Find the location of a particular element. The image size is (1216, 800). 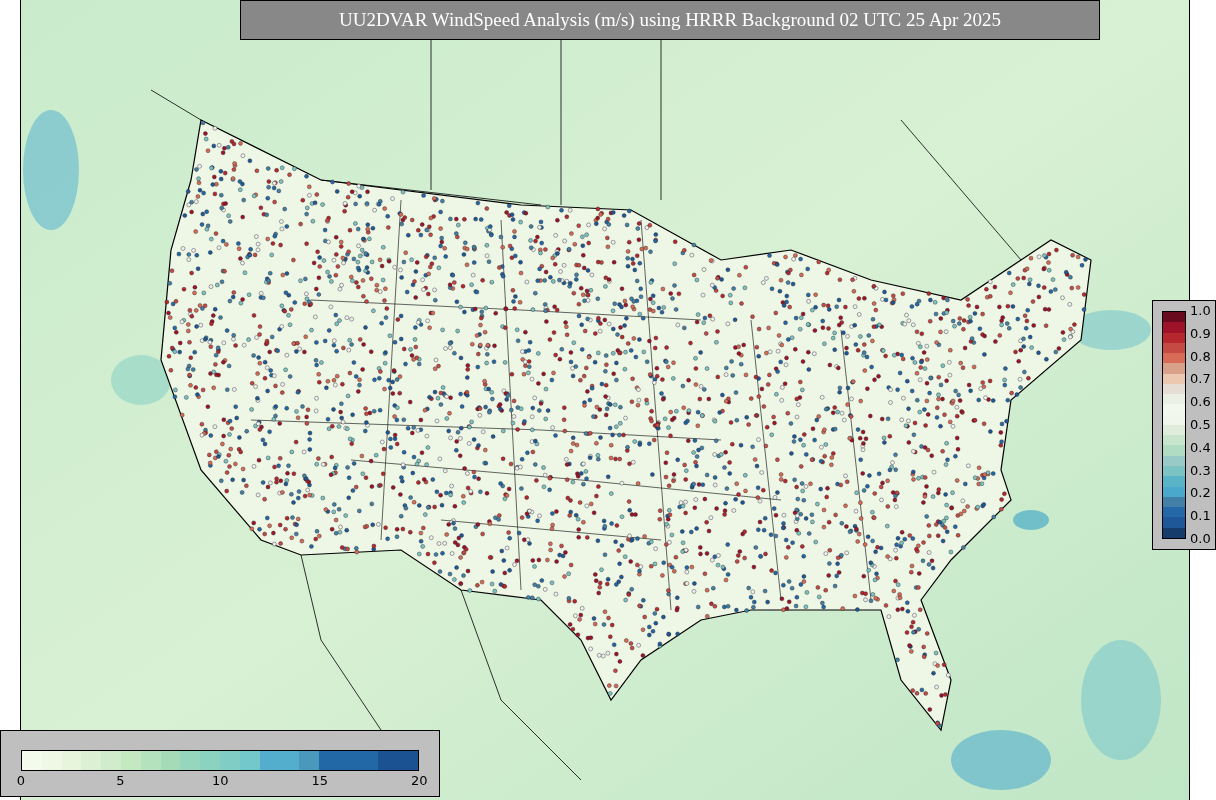

tick-label: 1.0 is located at coordinates (1200, 311).